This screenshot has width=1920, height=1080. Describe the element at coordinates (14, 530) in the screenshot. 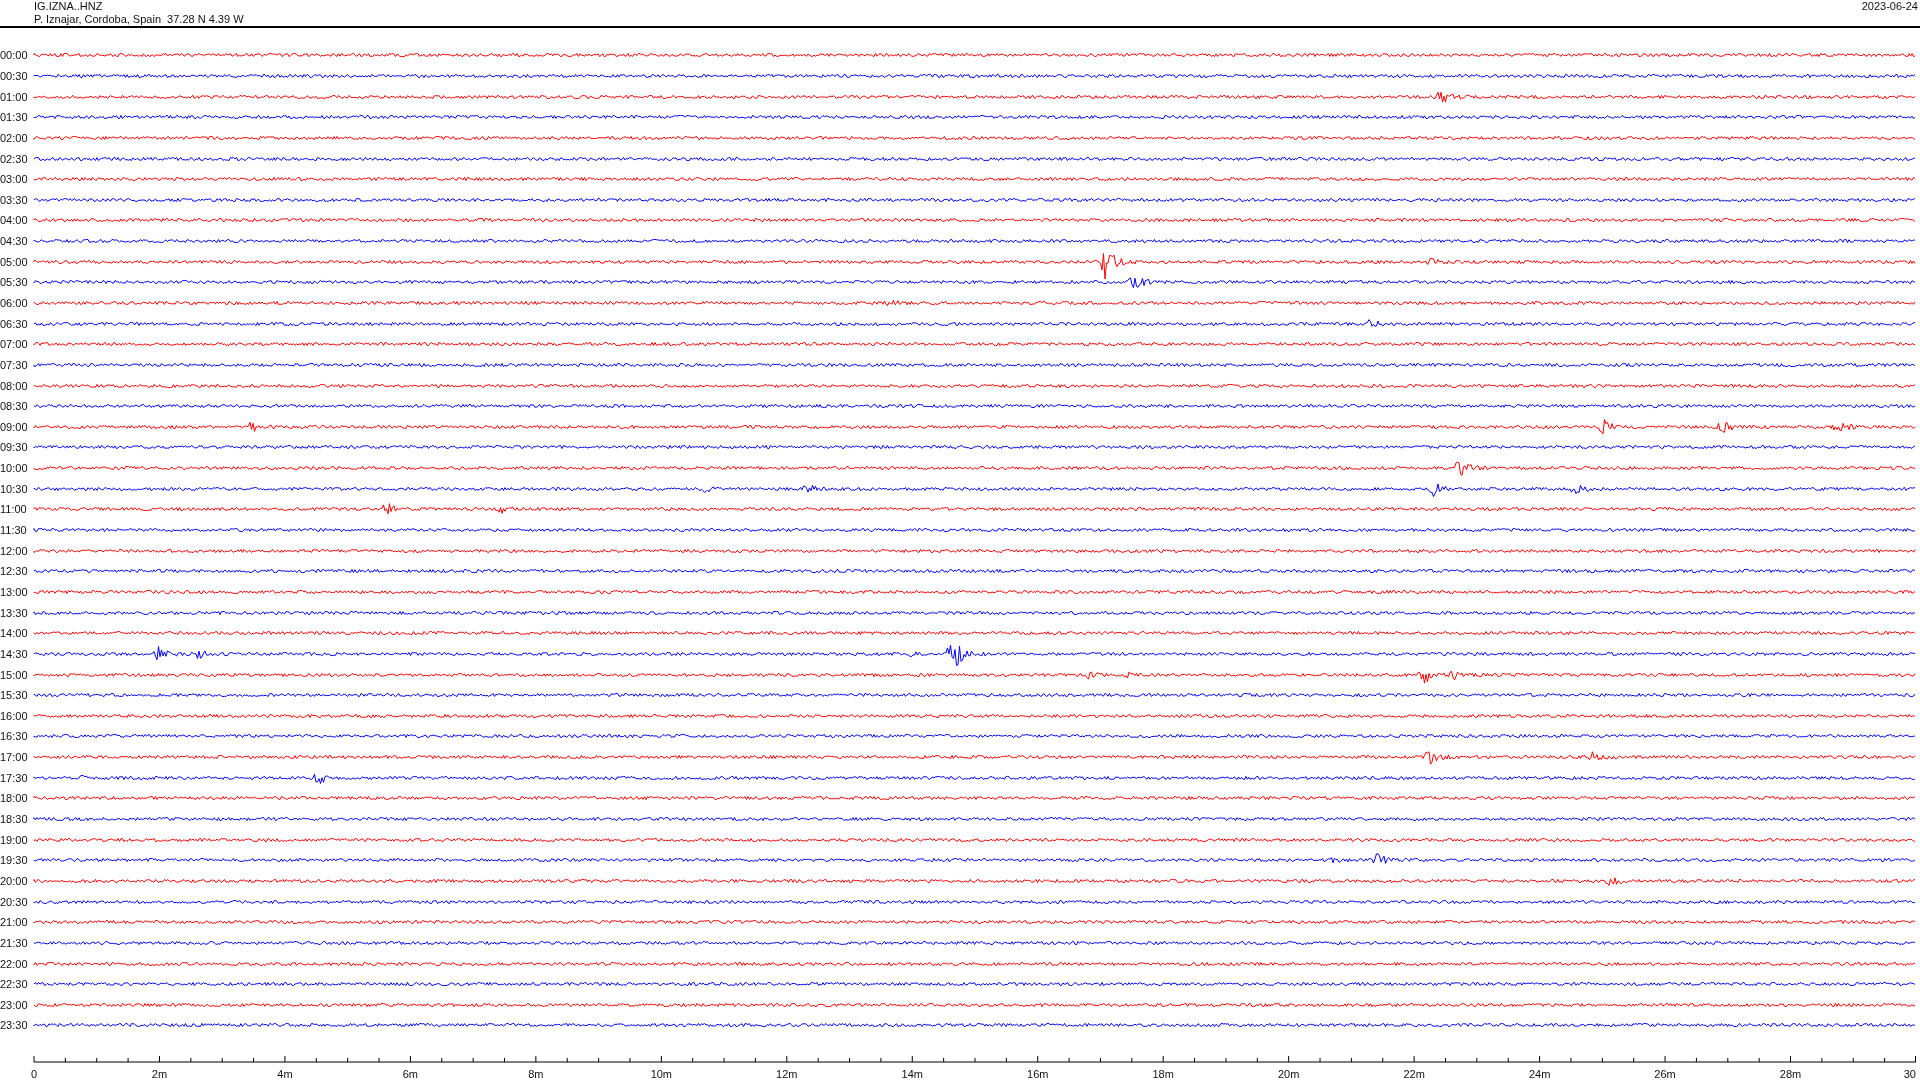

I see `time-label: 11:30` at that location.